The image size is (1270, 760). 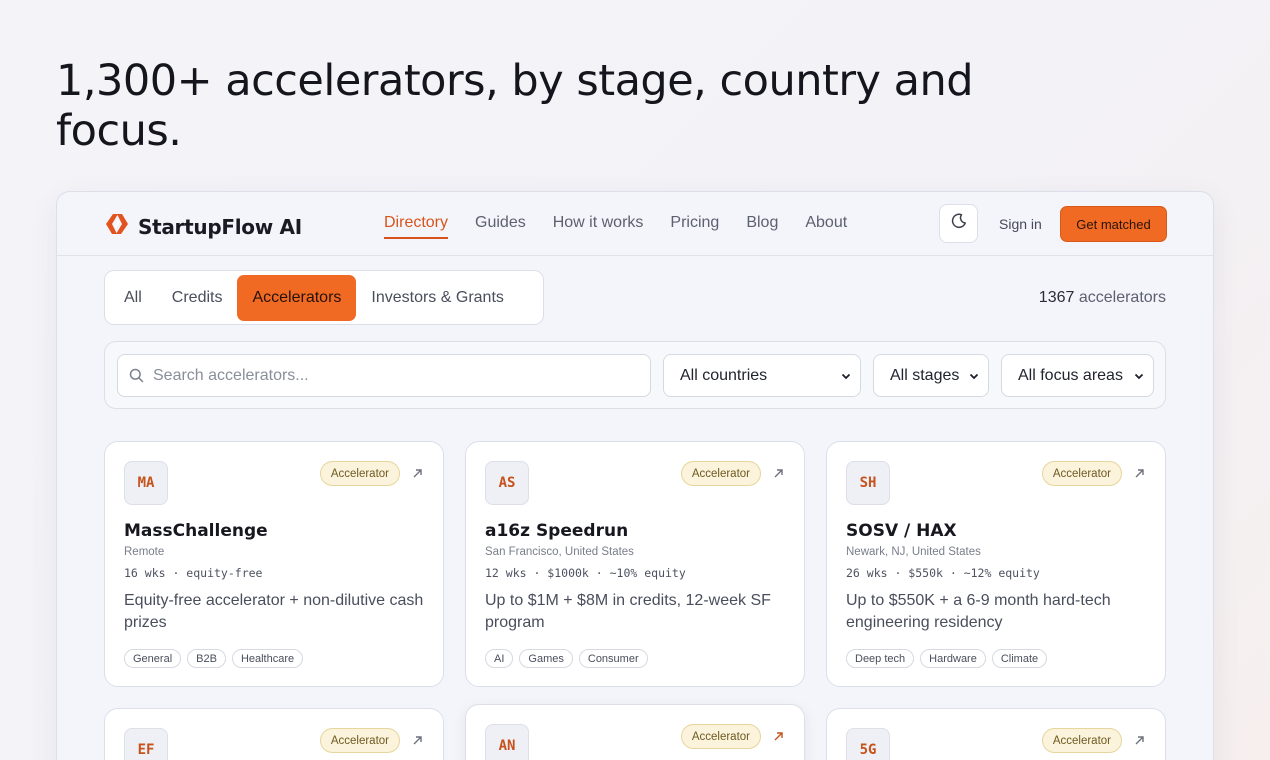 I want to click on card-location: San Francisco, United States, so click(x=559, y=552).